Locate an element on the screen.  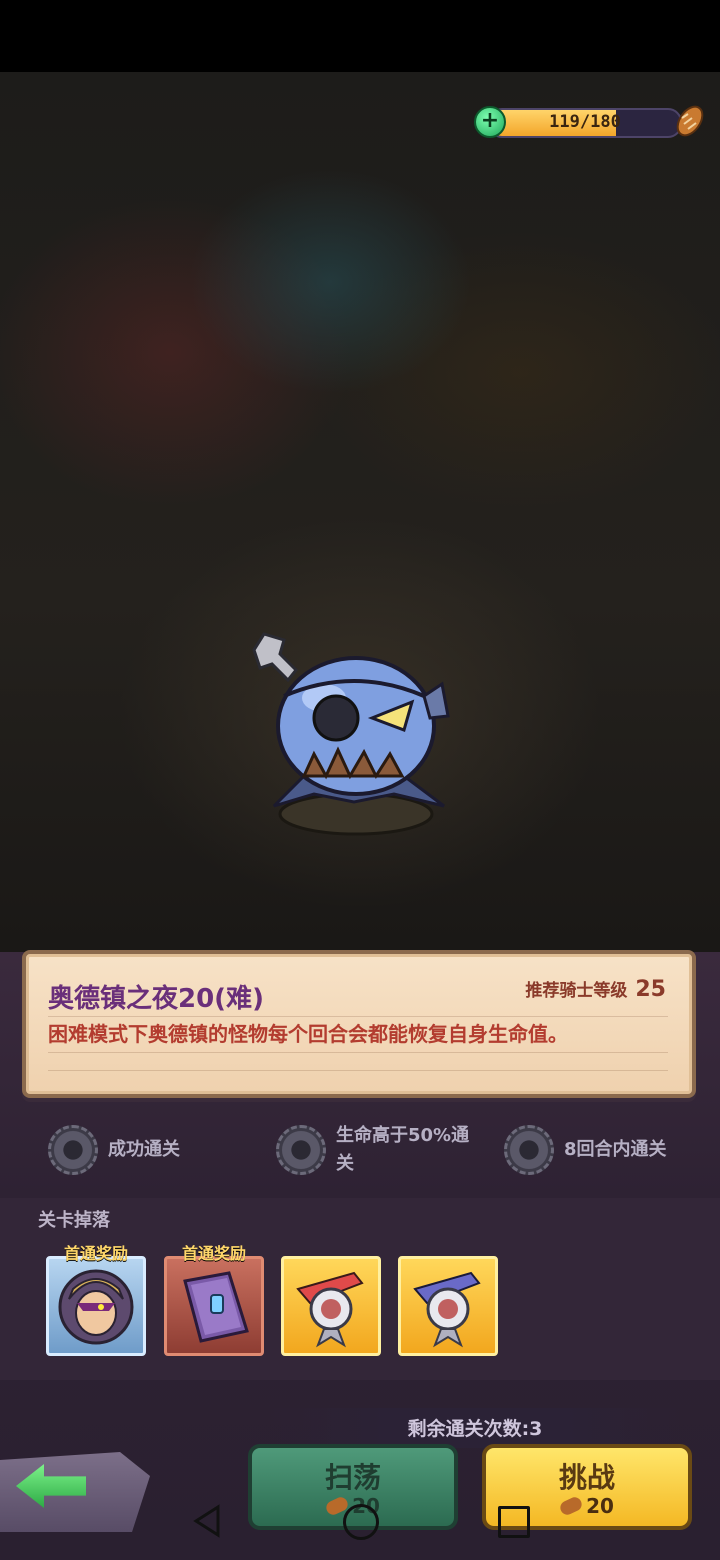
add-energy-button: + is located at coordinates (490, 122).